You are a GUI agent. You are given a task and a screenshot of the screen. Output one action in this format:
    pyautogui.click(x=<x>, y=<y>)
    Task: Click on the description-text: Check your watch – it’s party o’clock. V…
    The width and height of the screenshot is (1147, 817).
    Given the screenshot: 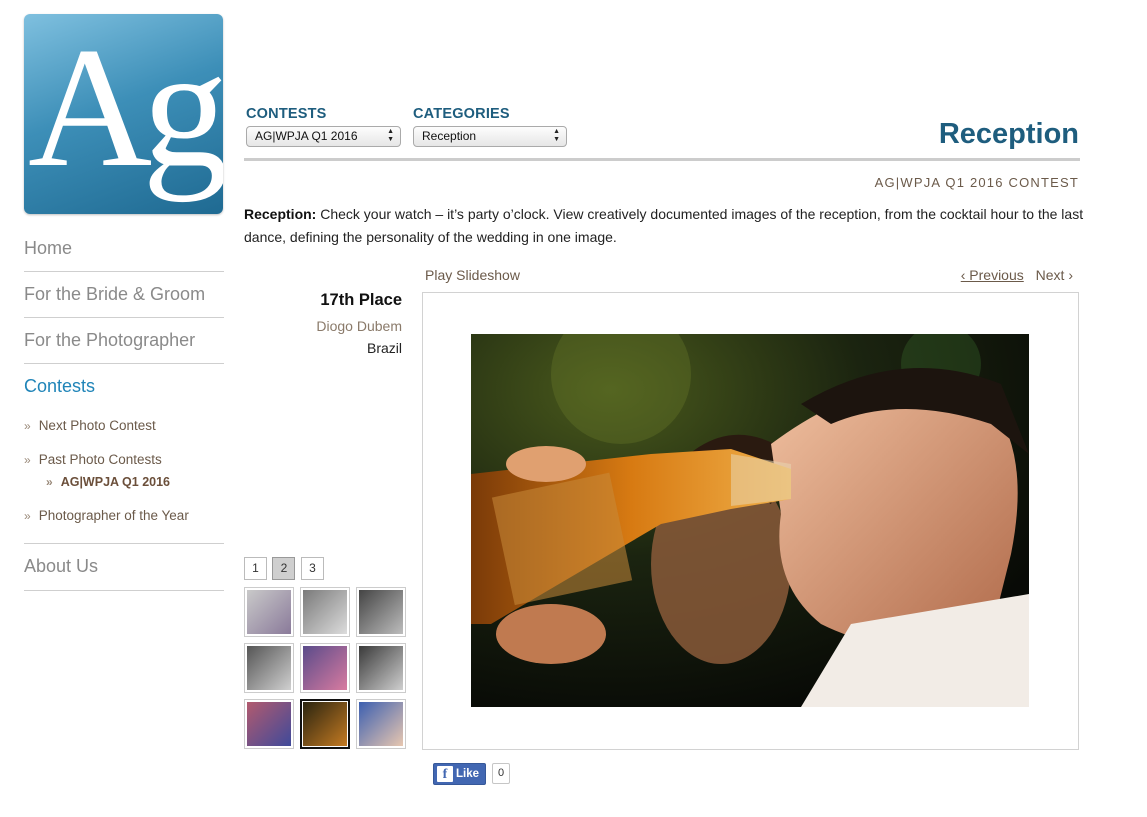 What is the action you would take?
    pyautogui.click(x=664, y=225)
    